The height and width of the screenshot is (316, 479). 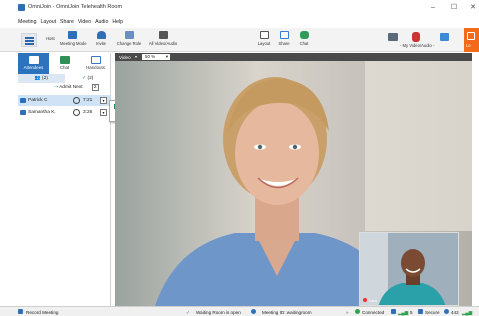 What do you see at coordinates (72, 35) in the screenshot?
I see `people-icon` at bounding box center [72, 35].